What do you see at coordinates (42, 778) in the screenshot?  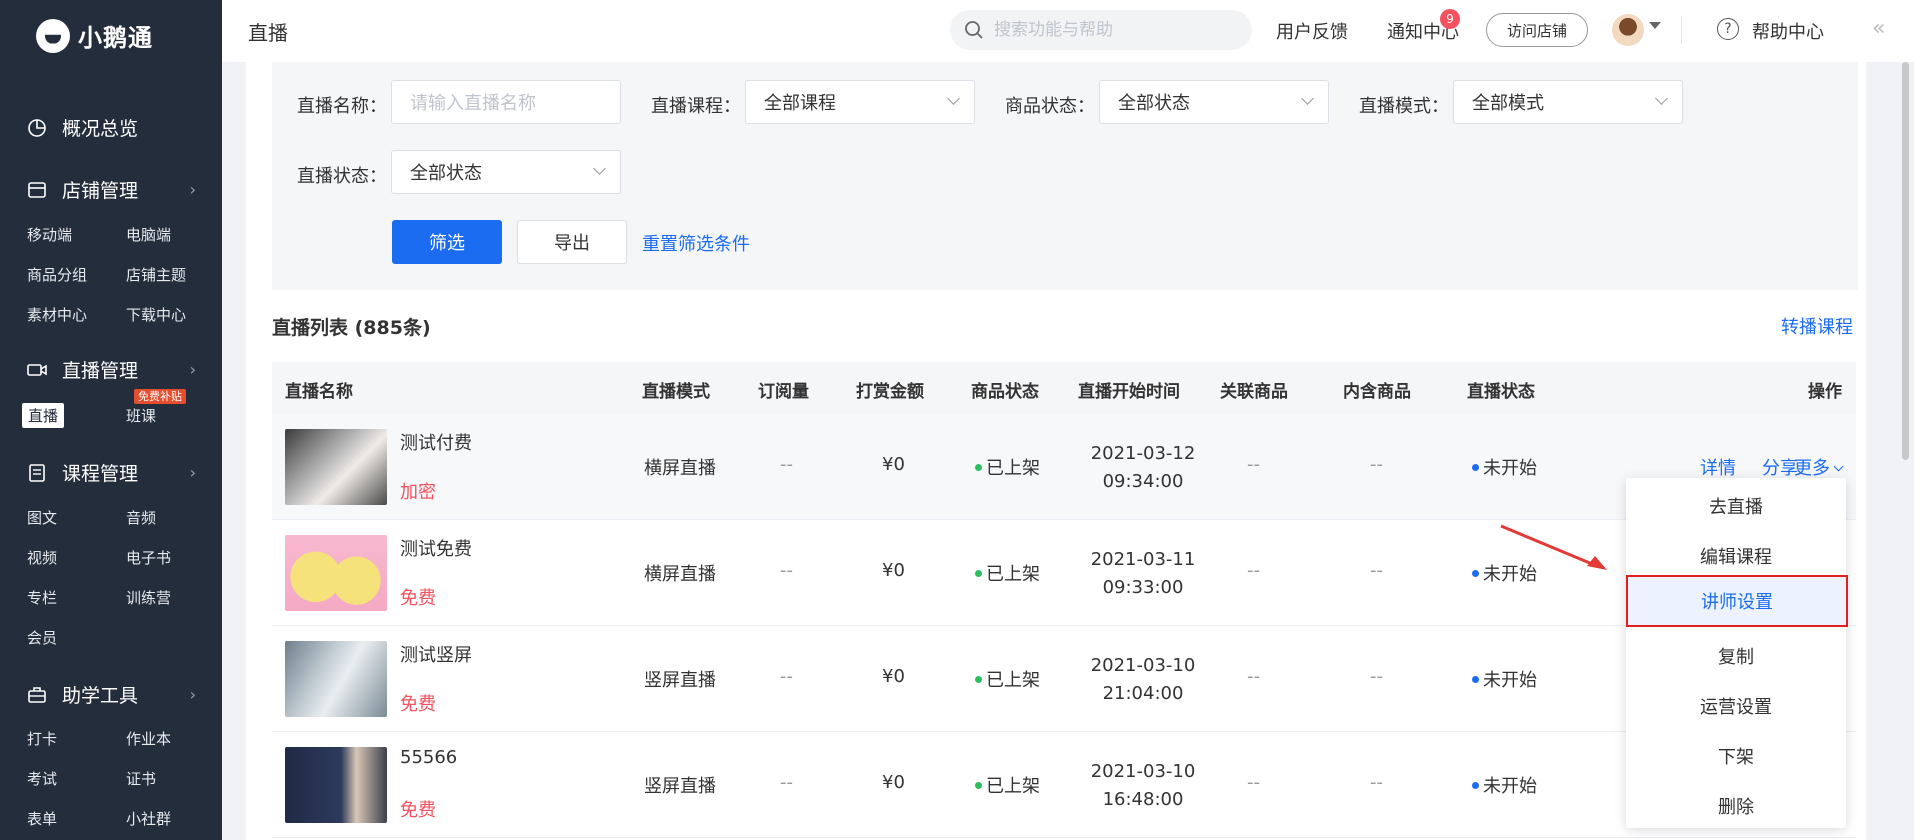 I see `sidebar-item-exam: 考试` at bounding box center [42, 778].